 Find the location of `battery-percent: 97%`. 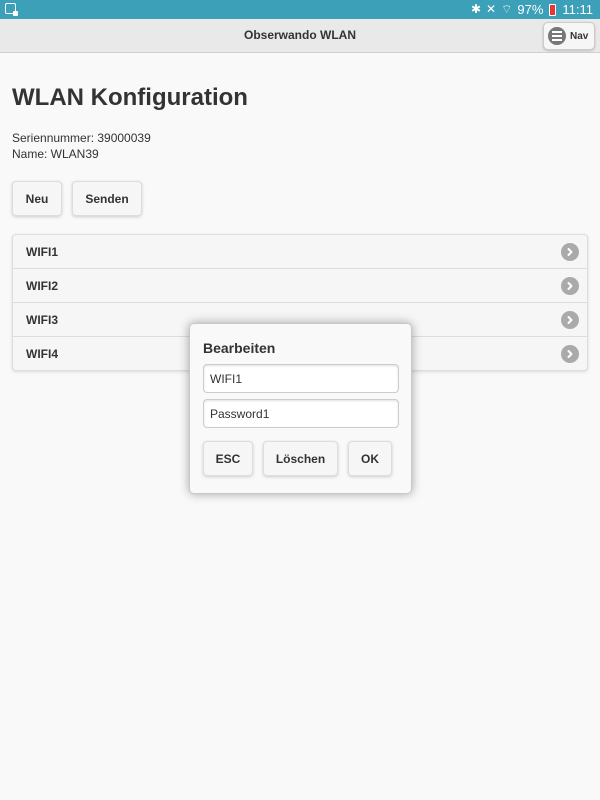

battery-percent: 97% is located at coordinates (530, 9).